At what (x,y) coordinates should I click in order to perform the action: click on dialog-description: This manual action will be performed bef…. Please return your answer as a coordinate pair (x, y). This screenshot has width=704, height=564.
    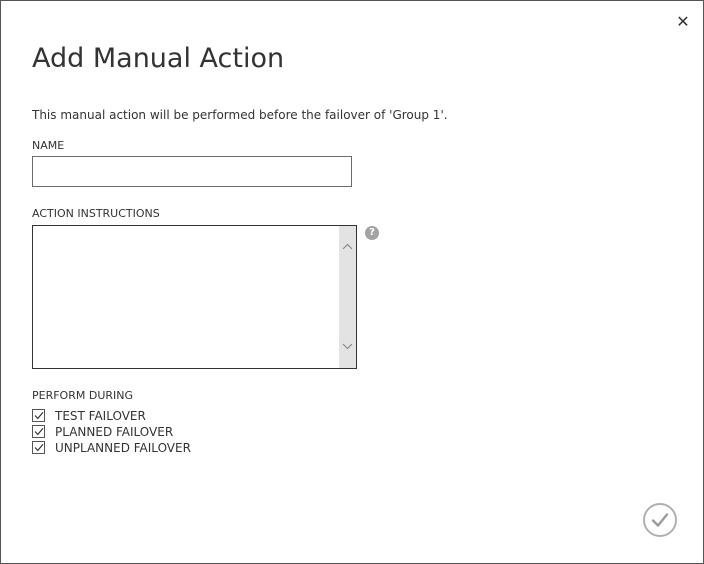
    Looking at the image, I should click on (240, 115).